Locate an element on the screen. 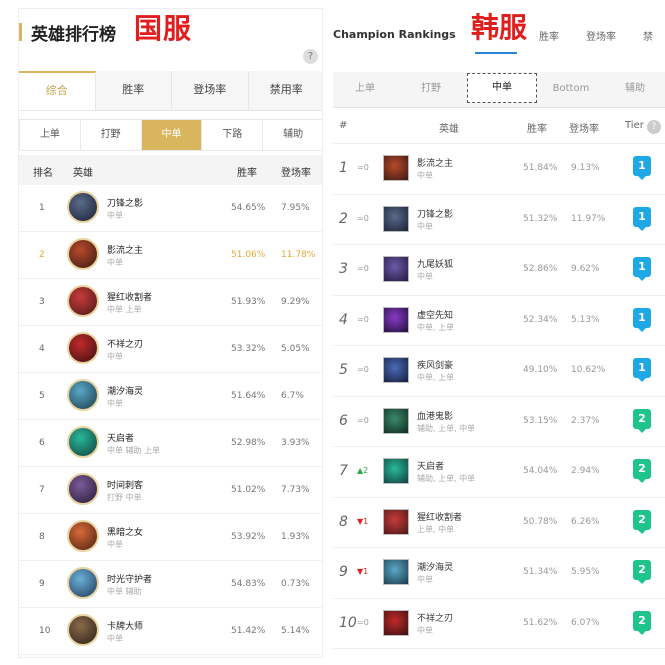 The image size is (665, 665). kr-position-bottom: Bottom is located at coordinates (571, 89).